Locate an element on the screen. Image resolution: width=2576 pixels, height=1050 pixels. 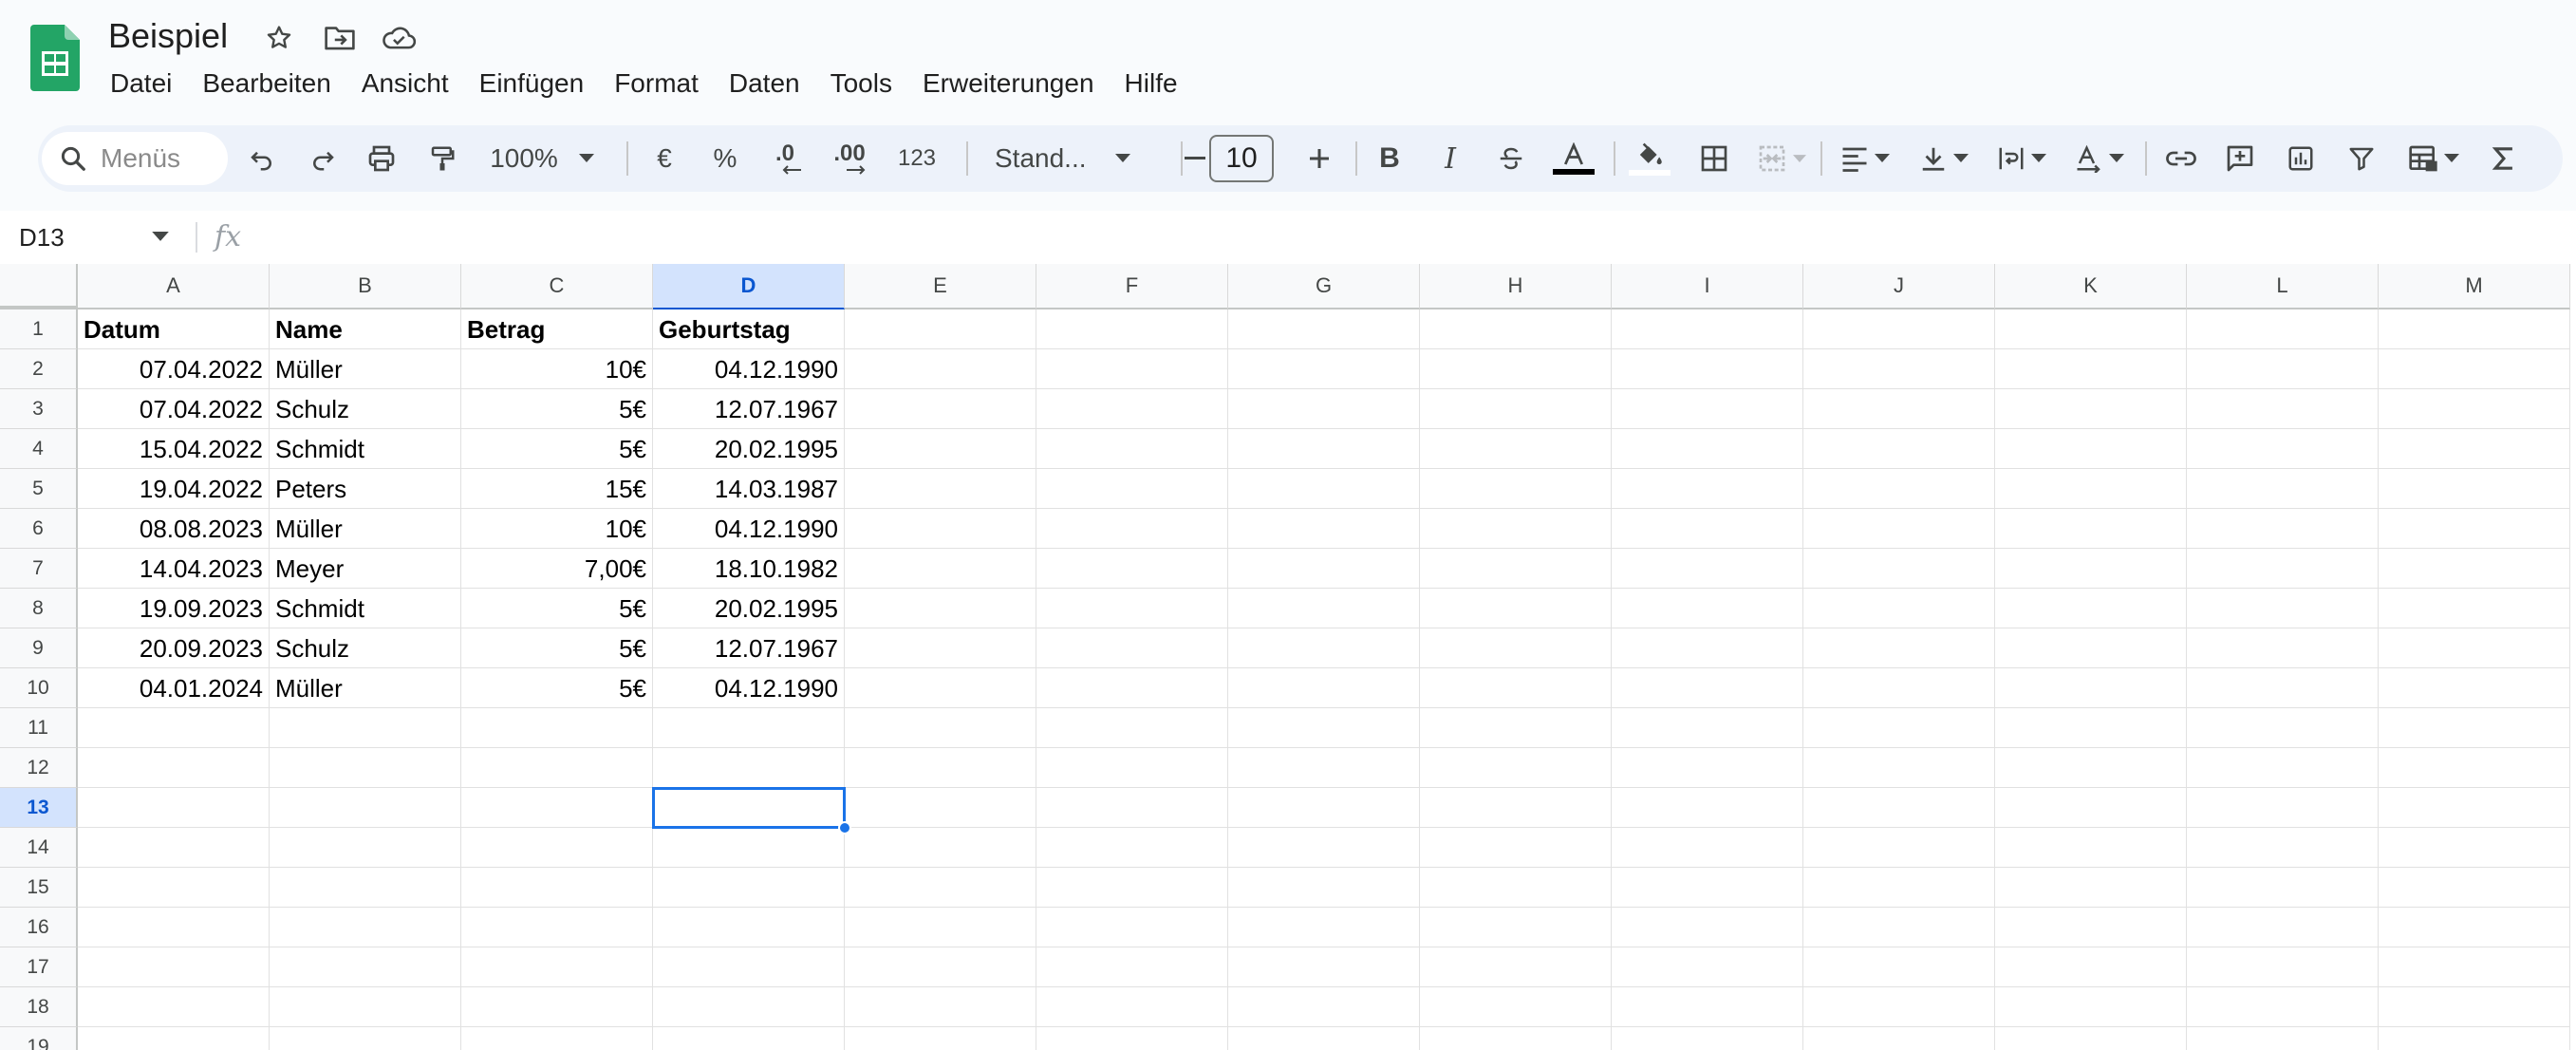
undo-icon is located at coordinates (262, 158).